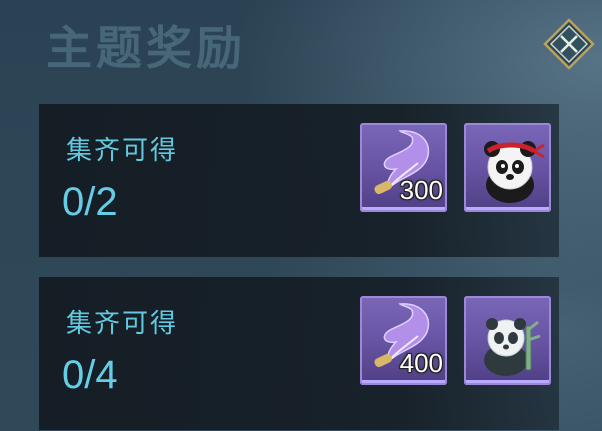 This screenshot has height=431, width=602. Describe the element at coordinates (421, 363) in the screenshot. I see `reward-quantity: 400` at that location.